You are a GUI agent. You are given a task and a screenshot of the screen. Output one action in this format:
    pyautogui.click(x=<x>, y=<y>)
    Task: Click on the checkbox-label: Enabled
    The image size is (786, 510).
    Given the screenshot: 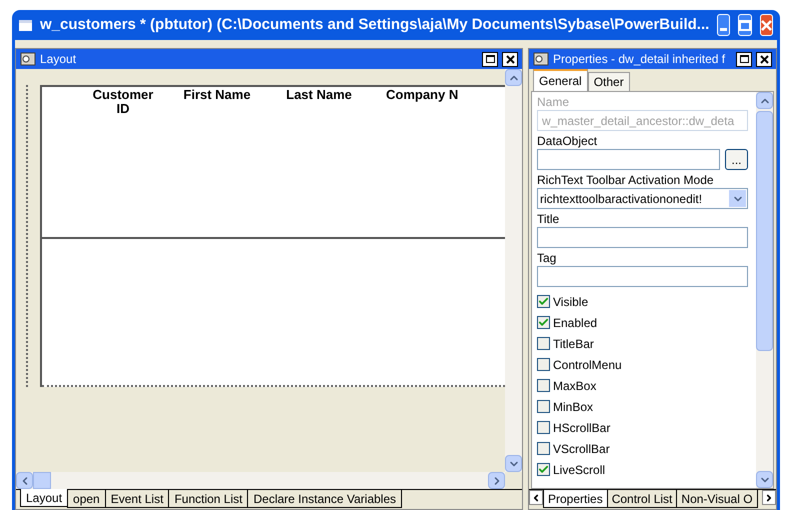 What is the action you would take?
    pyautogui.click(x=575, y=323)
    